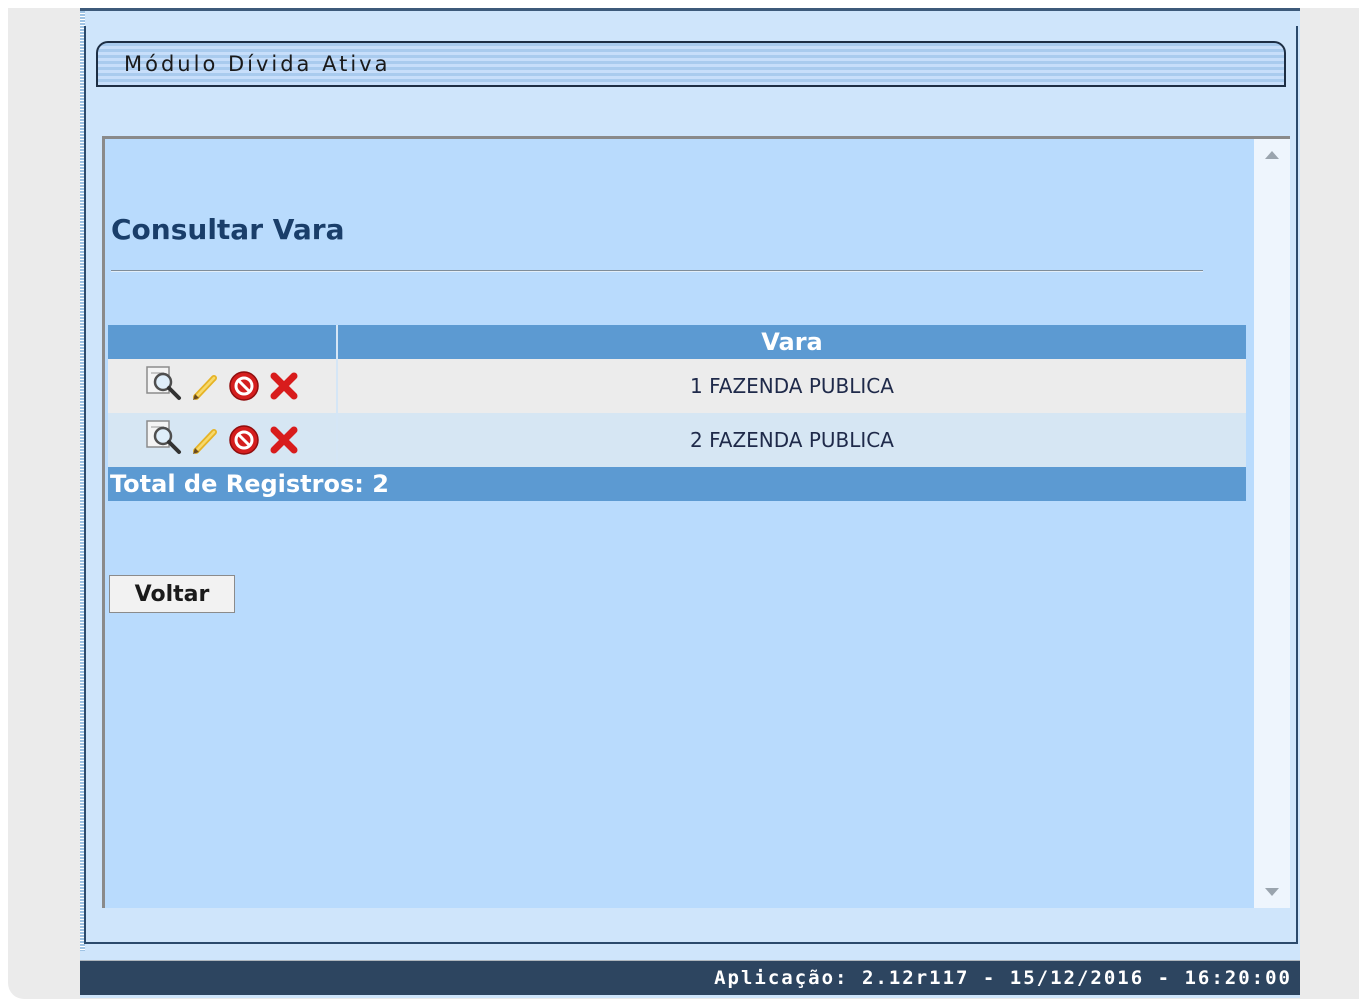 This screenshot has width=1359, height=999. I want to click on page-title: Consultar Vara, so click(228, 229).